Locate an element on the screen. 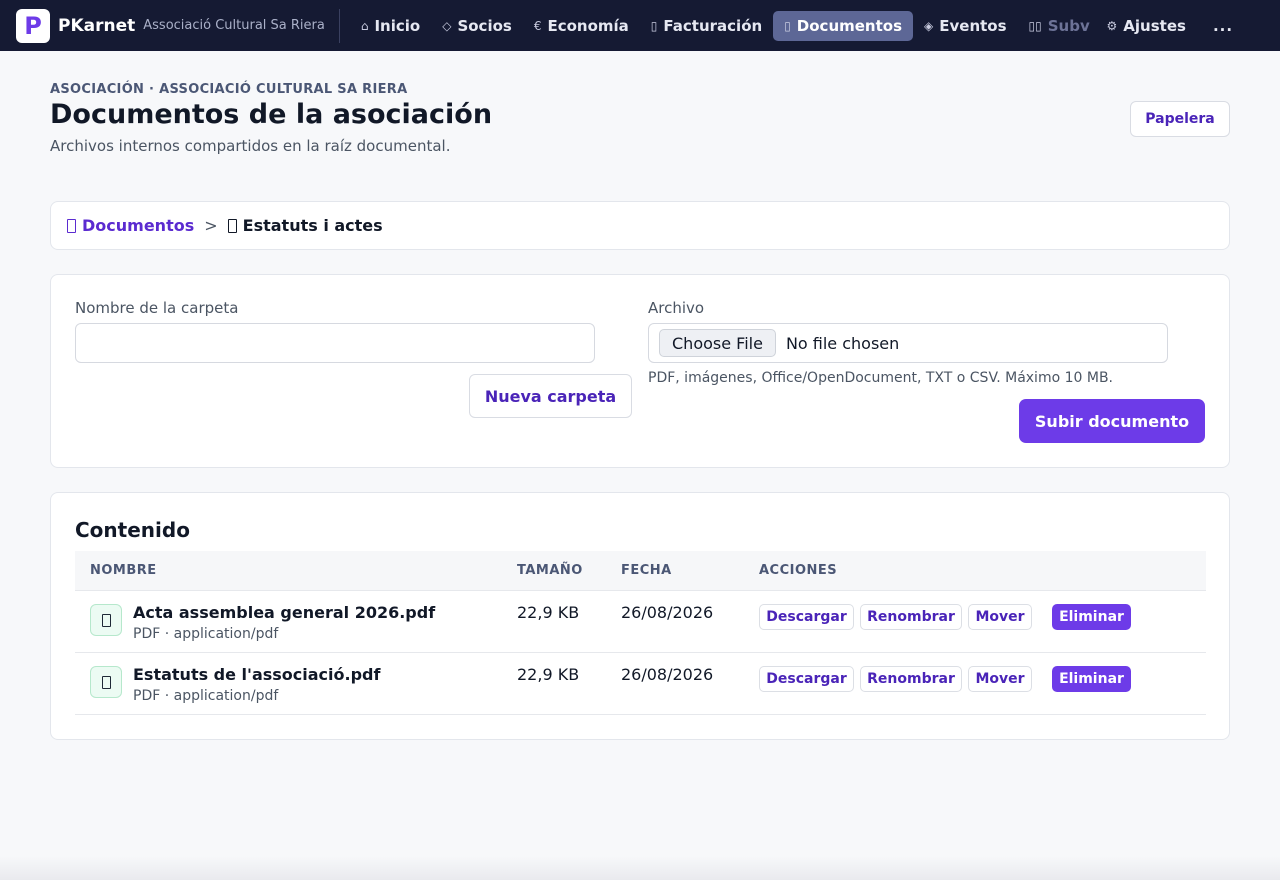 This screenshot has width=1280, height=880. folder-icon is located at coordinates (71, 225).